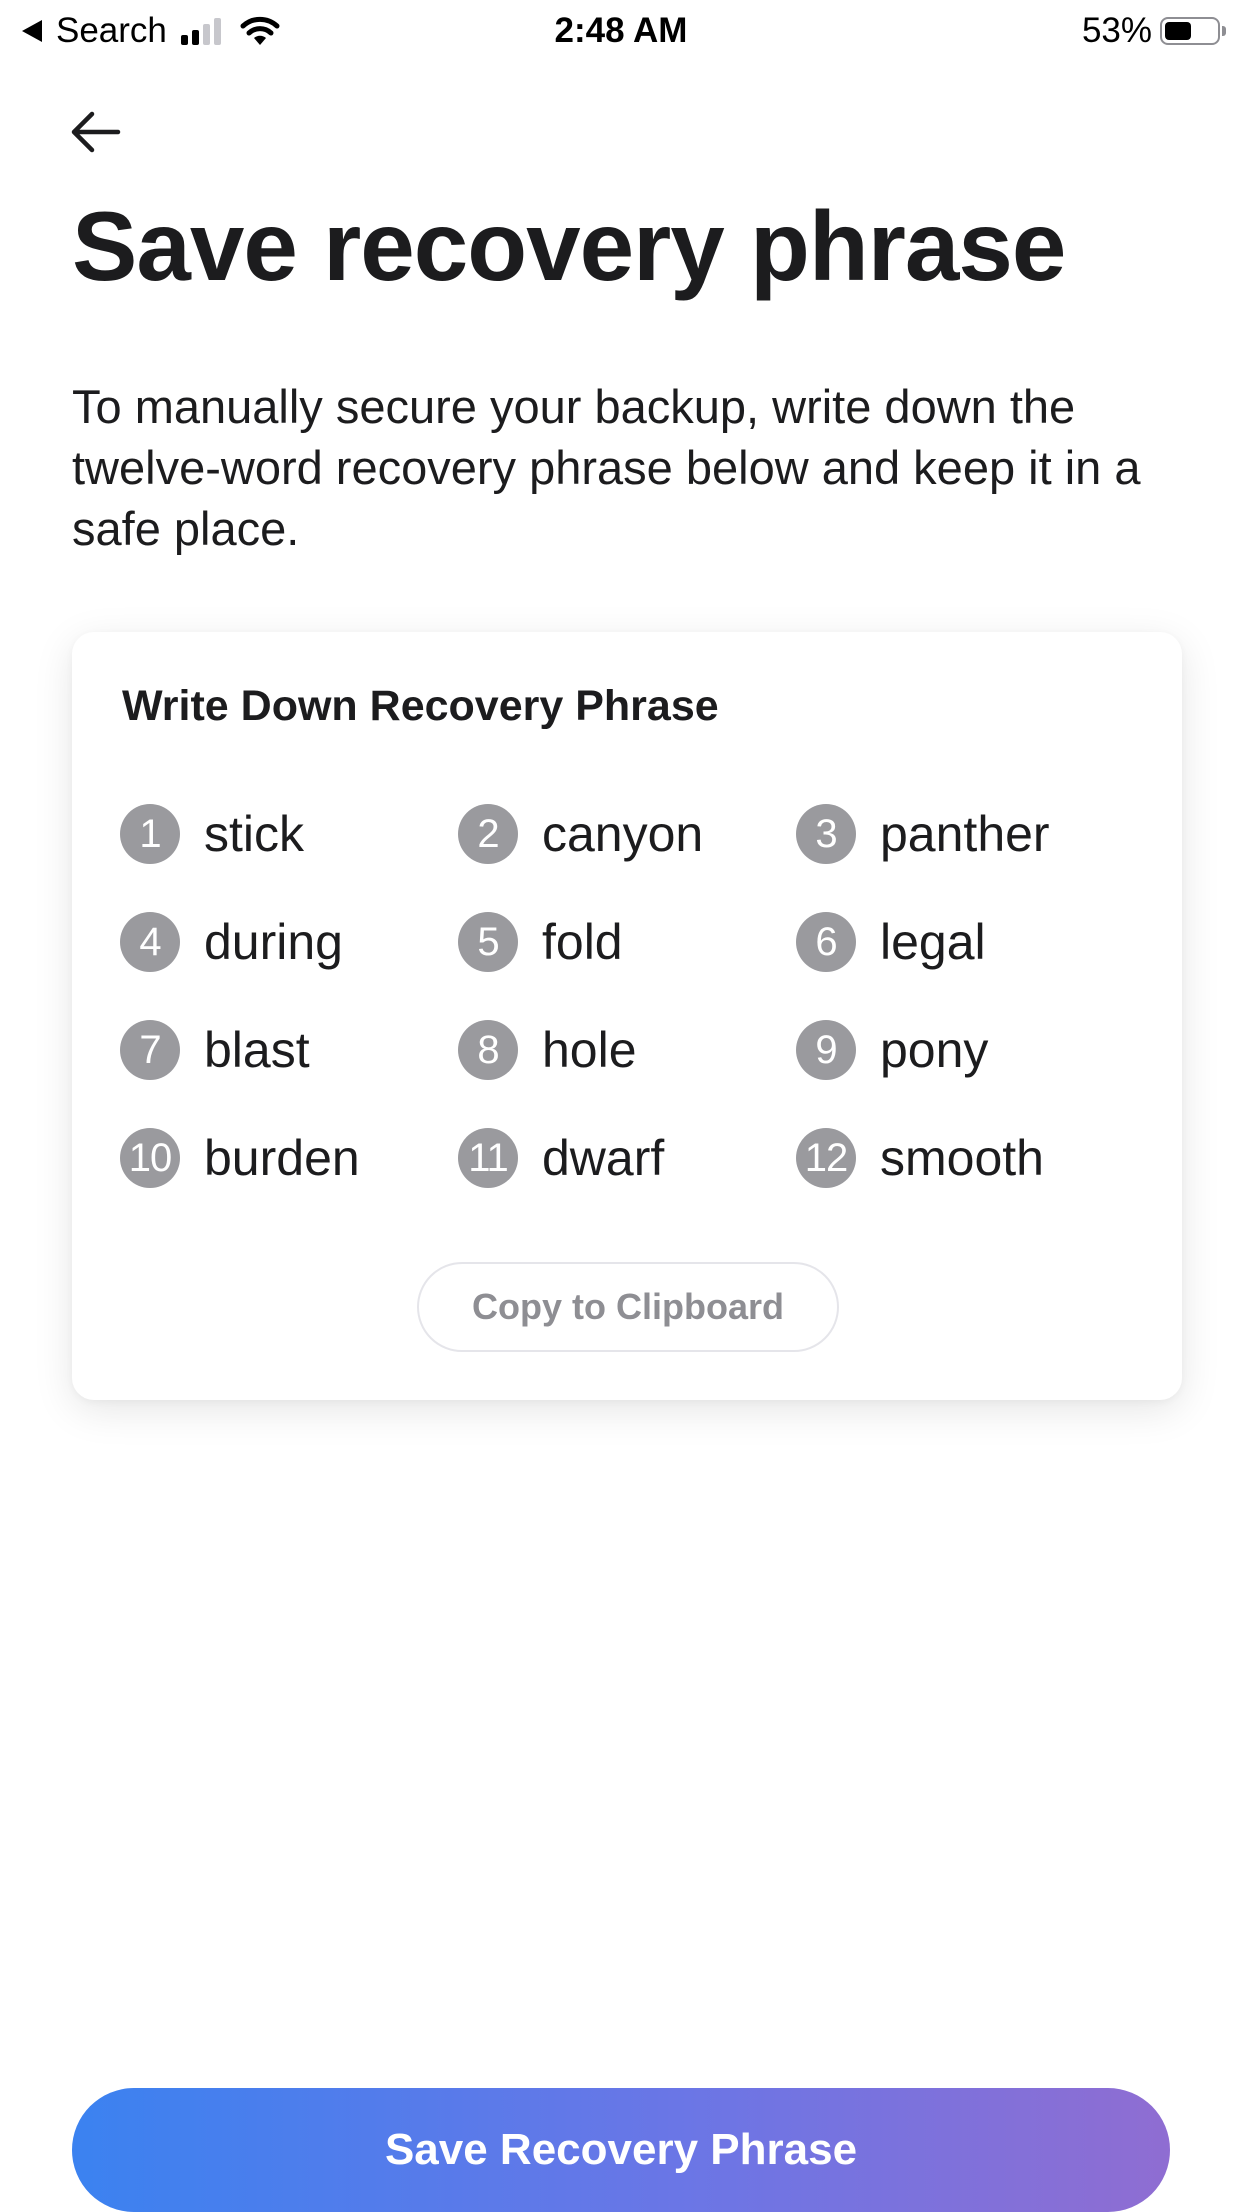  I want to click on status-bar: Search 2:48 AM 53%, so click(621, 31).